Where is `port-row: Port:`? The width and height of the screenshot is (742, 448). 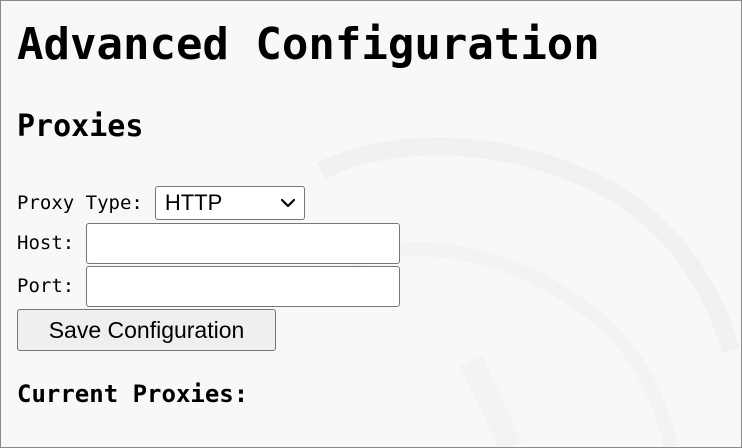
port-row: Port: is located at coordinates (209, 286).